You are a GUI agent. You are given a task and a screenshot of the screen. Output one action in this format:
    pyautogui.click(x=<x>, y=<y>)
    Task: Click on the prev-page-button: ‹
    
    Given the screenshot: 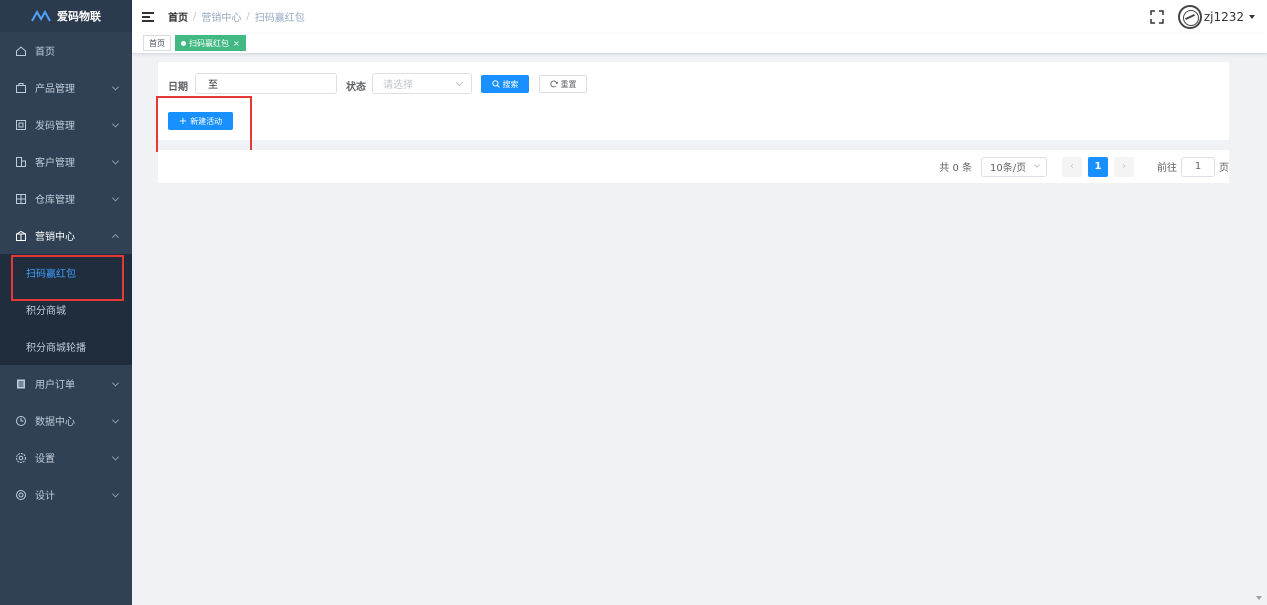 What is the action you would take?
    pyautogui.click(x=1072, y=166)
    